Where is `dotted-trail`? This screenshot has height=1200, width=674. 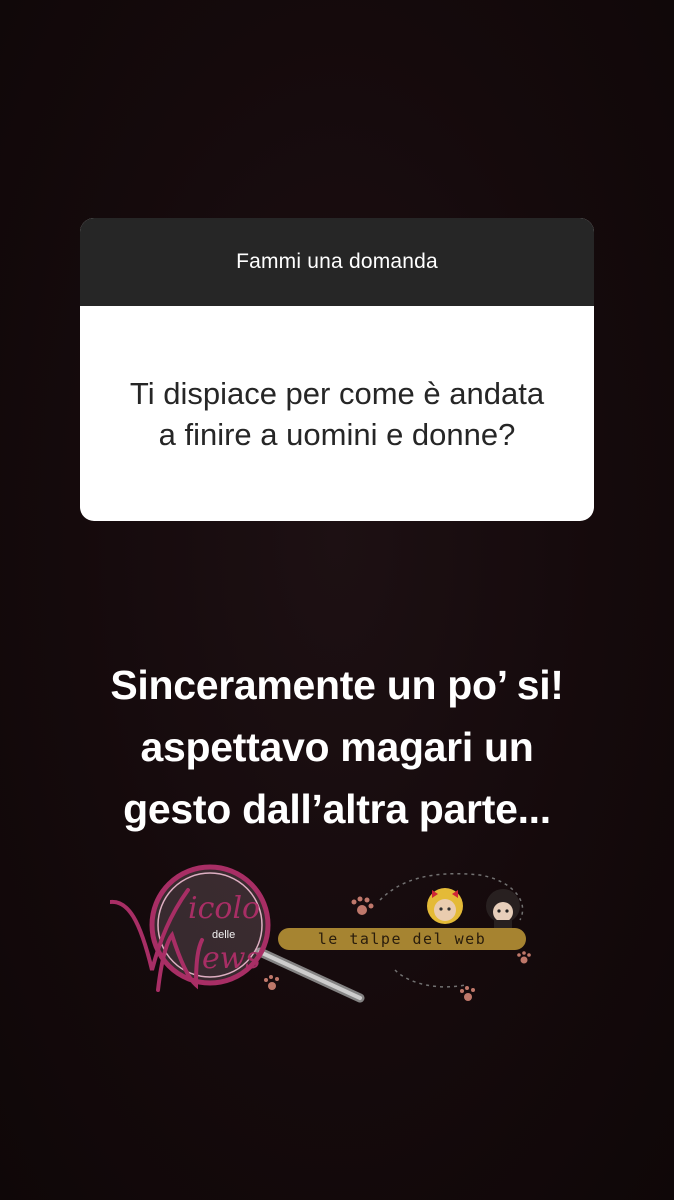
dotted-trail is located at coordinates (430, 978).